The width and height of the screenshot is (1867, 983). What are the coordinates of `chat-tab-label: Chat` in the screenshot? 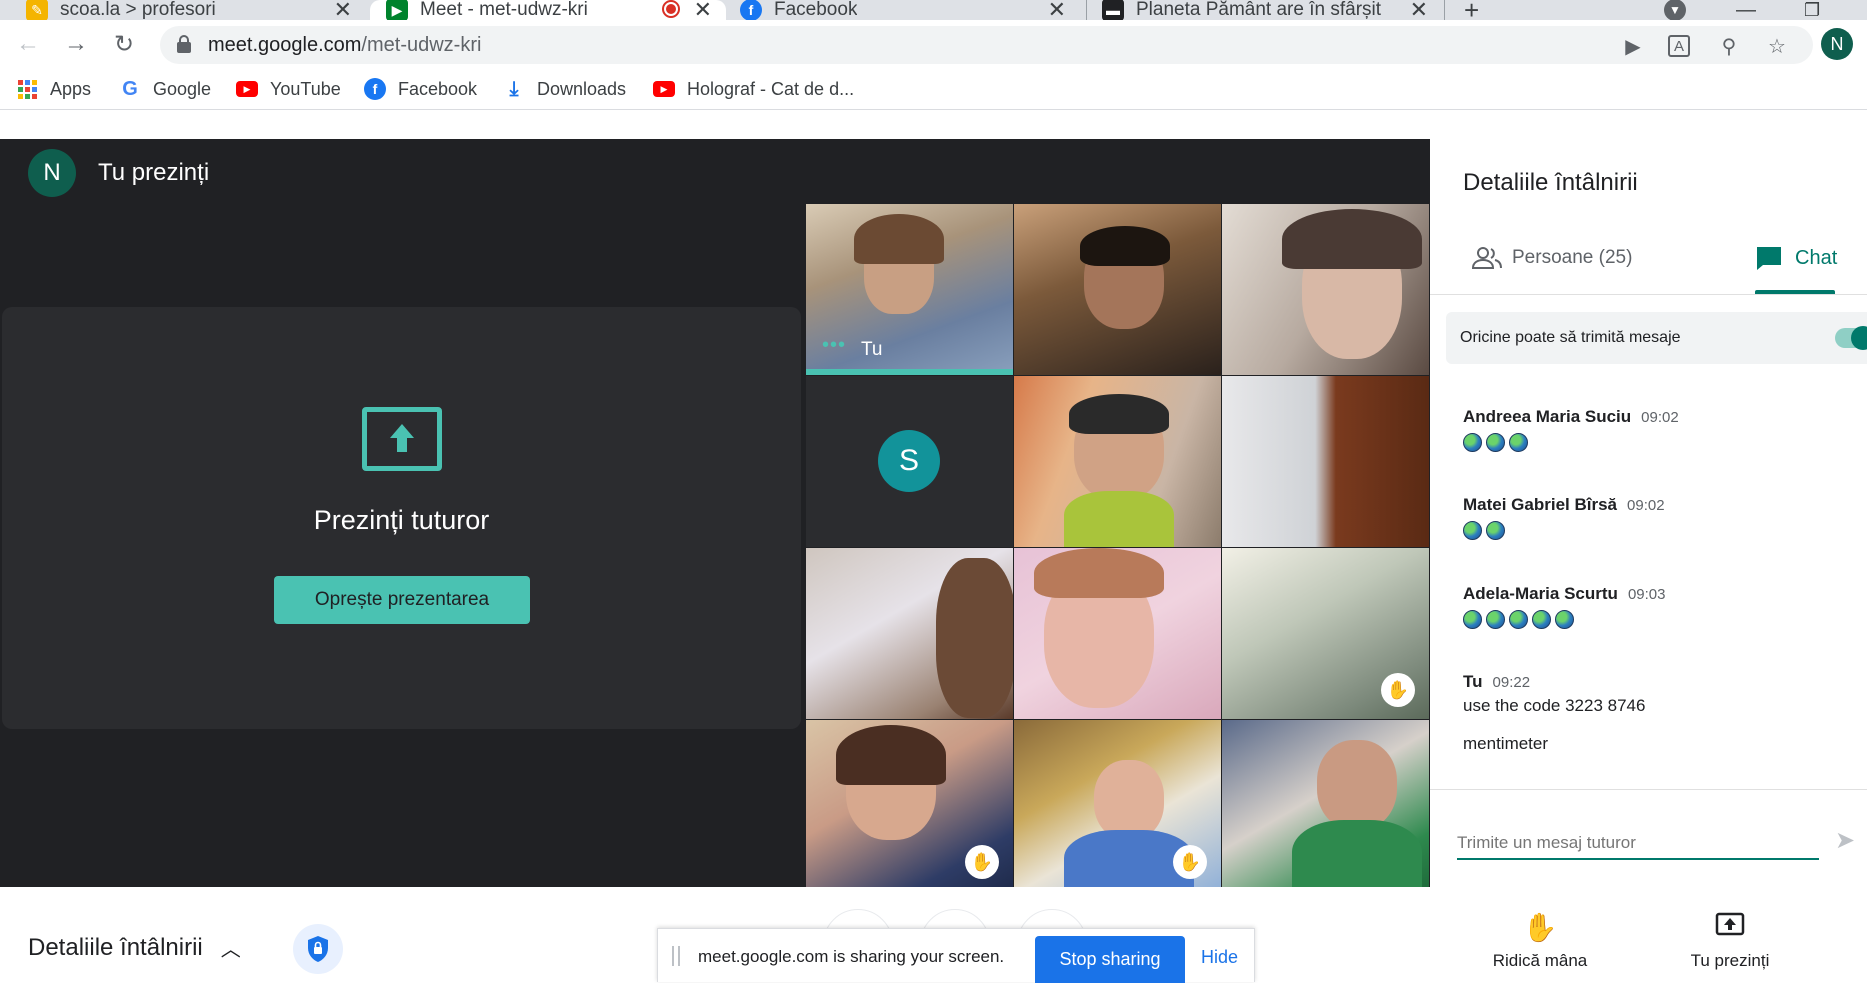 It's located at (1816, 257).